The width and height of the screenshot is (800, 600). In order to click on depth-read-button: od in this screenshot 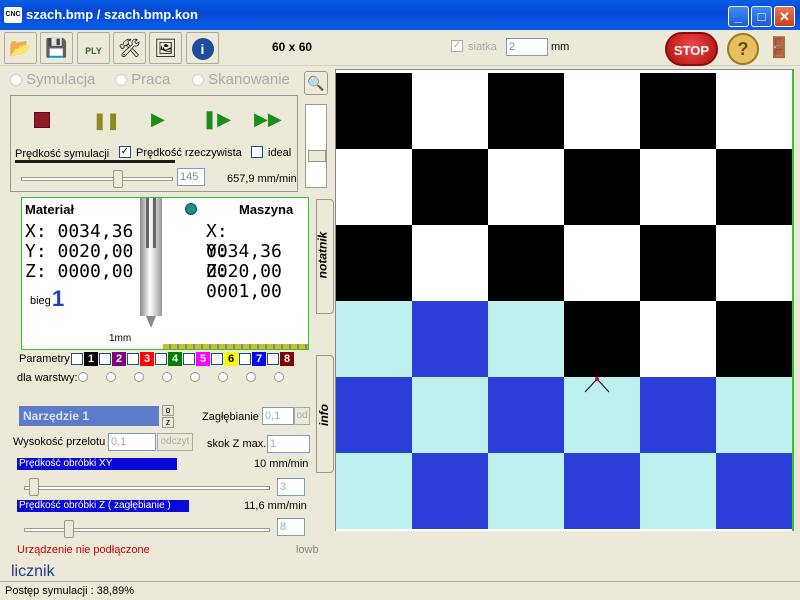, I will do `click(302, 416)`.